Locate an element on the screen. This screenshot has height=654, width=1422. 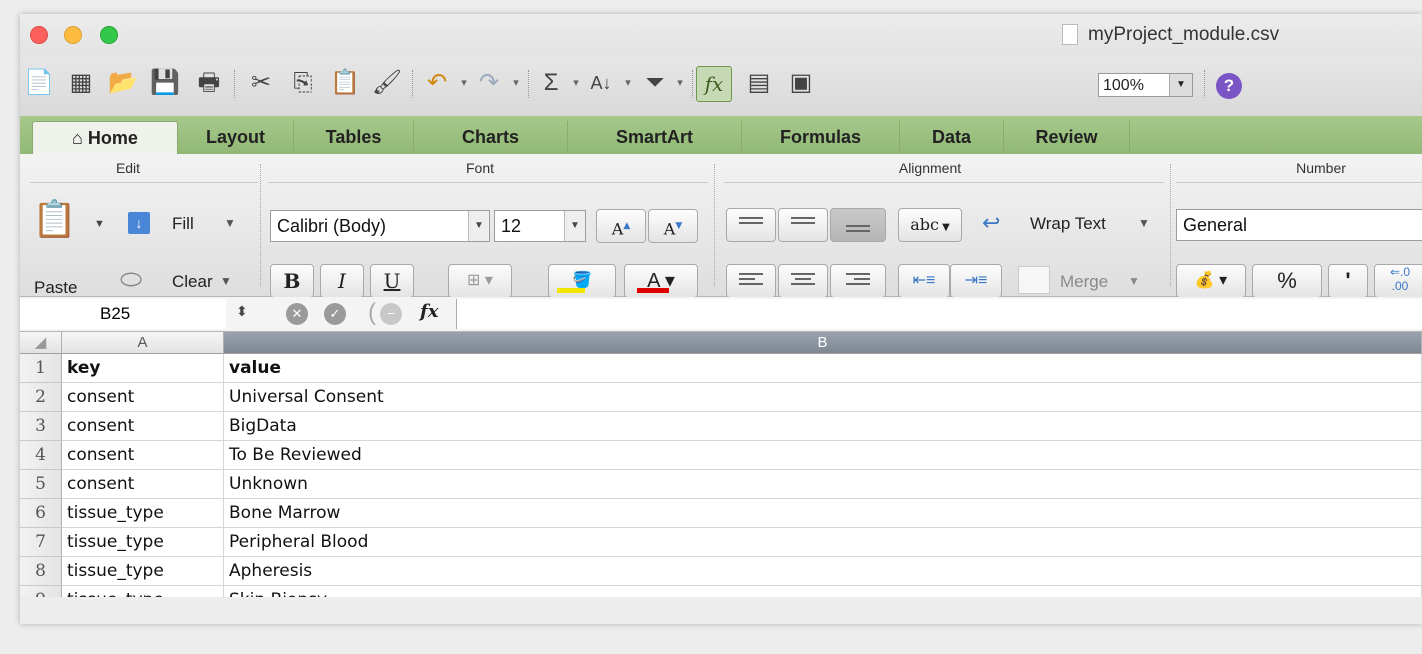
undo-icon: ↶ is located at coordinates (437, 83).